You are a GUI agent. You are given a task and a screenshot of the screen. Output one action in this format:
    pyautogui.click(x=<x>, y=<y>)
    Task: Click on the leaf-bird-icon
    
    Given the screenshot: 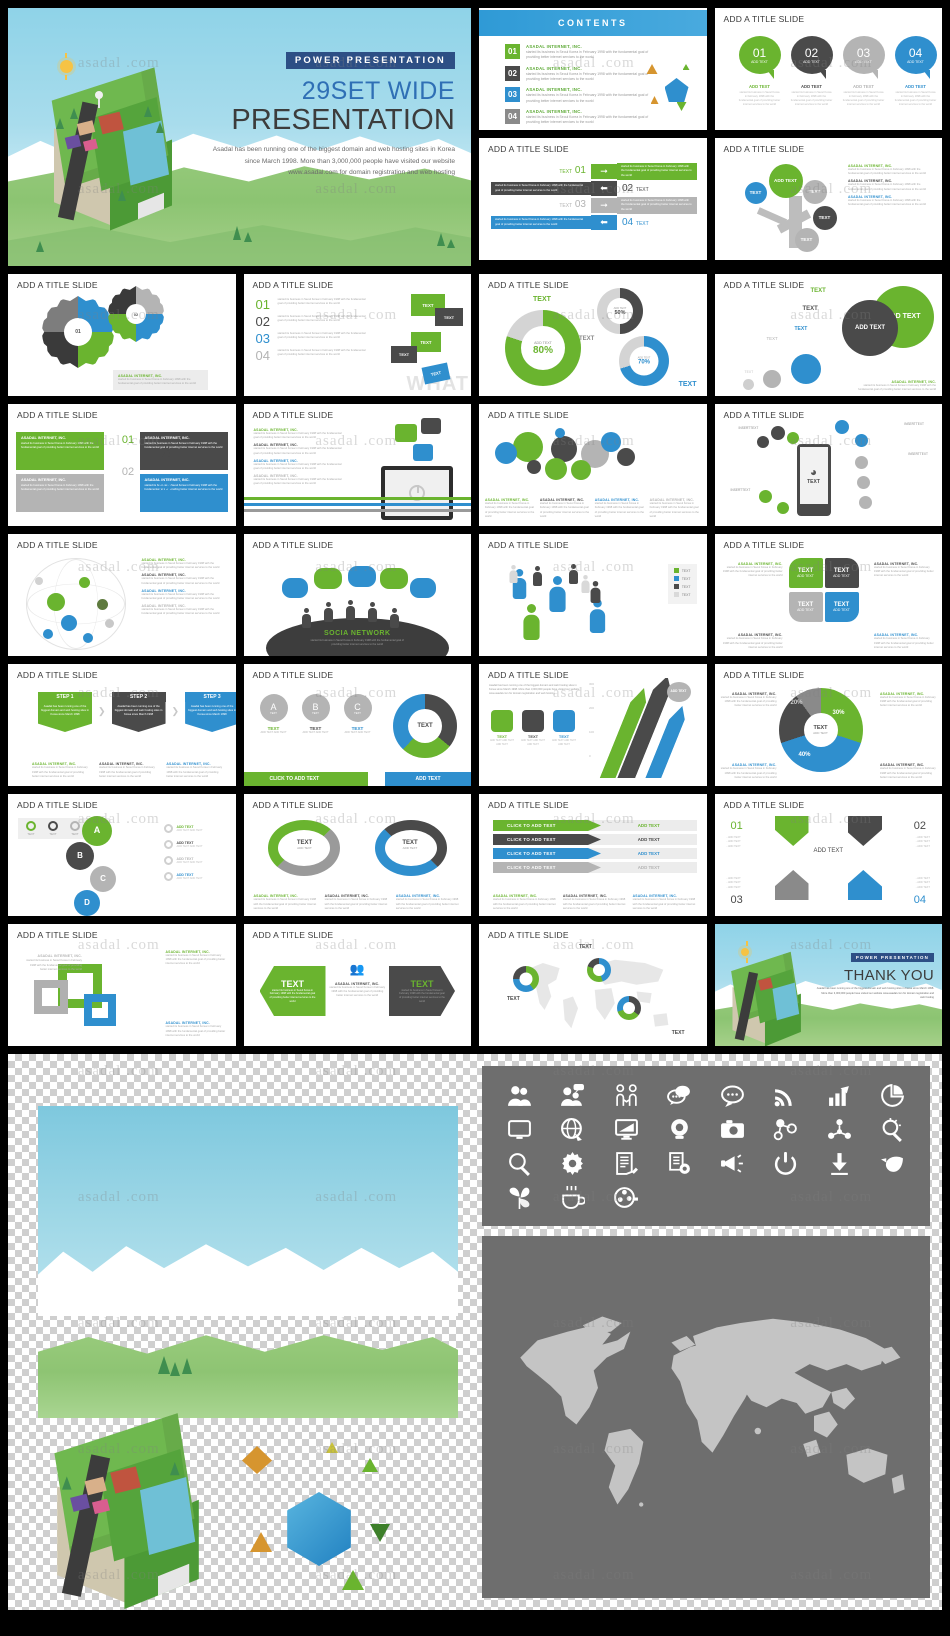 What is the action you would take?
    pyautogui.click(x=892, y=1163)
    